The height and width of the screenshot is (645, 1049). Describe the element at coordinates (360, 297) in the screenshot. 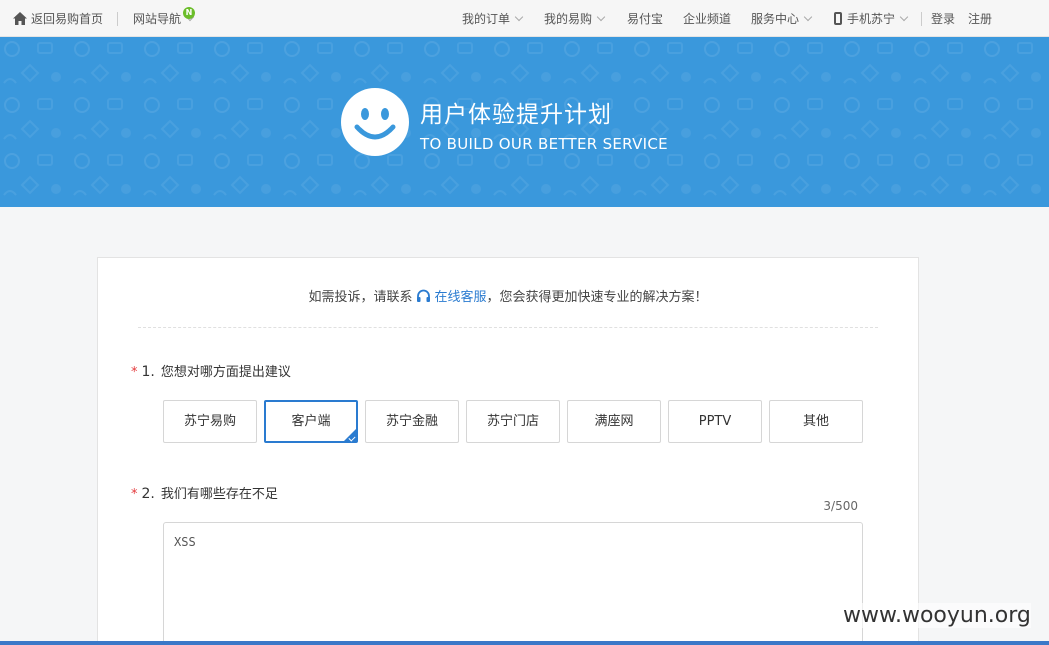

I see `notice-prefix: 如需投诉，请联系` at that location.